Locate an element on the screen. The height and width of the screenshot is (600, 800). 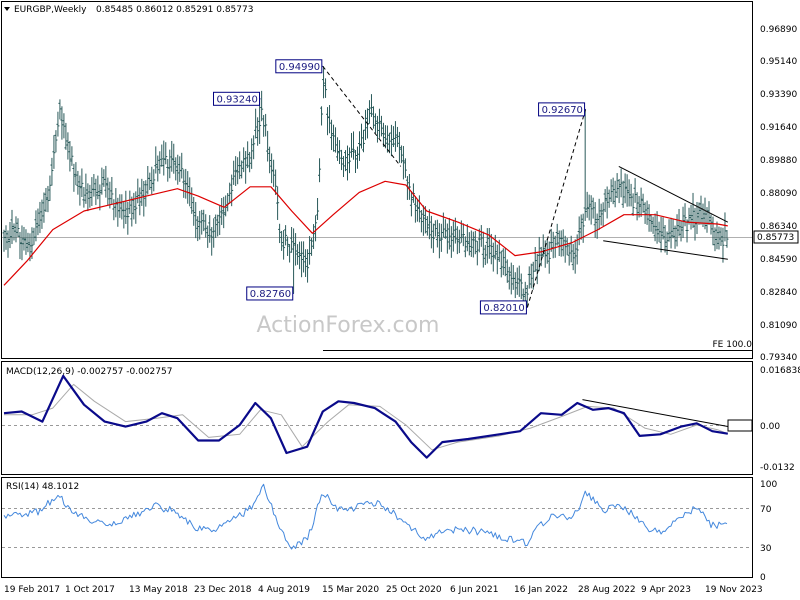
x-tick-label: 23 Dec 2018 is located at coordinates (223, 590).